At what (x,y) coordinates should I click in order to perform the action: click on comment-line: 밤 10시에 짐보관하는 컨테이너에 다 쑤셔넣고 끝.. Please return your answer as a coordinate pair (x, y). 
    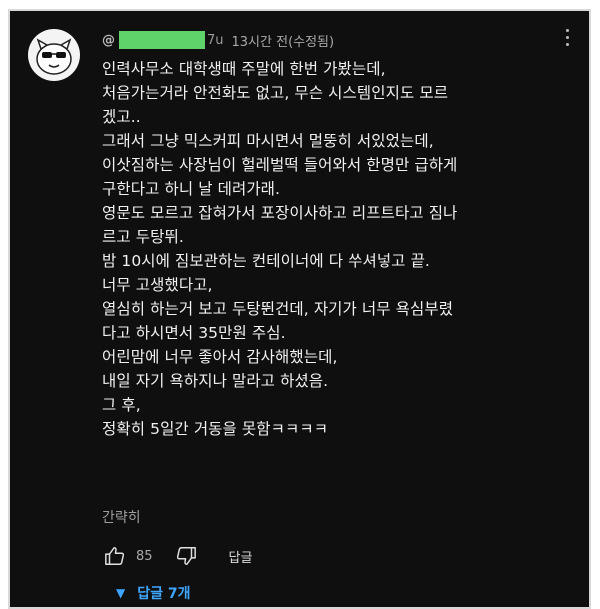
    Looking at the image, I should click on (266, 261).